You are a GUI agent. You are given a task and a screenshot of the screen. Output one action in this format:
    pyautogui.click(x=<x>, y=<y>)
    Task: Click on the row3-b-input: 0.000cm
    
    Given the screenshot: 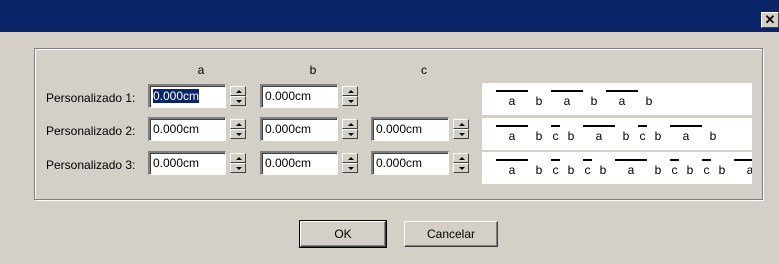 What is the action you would take?
    pyautogui.click(x=299, y=163)
    